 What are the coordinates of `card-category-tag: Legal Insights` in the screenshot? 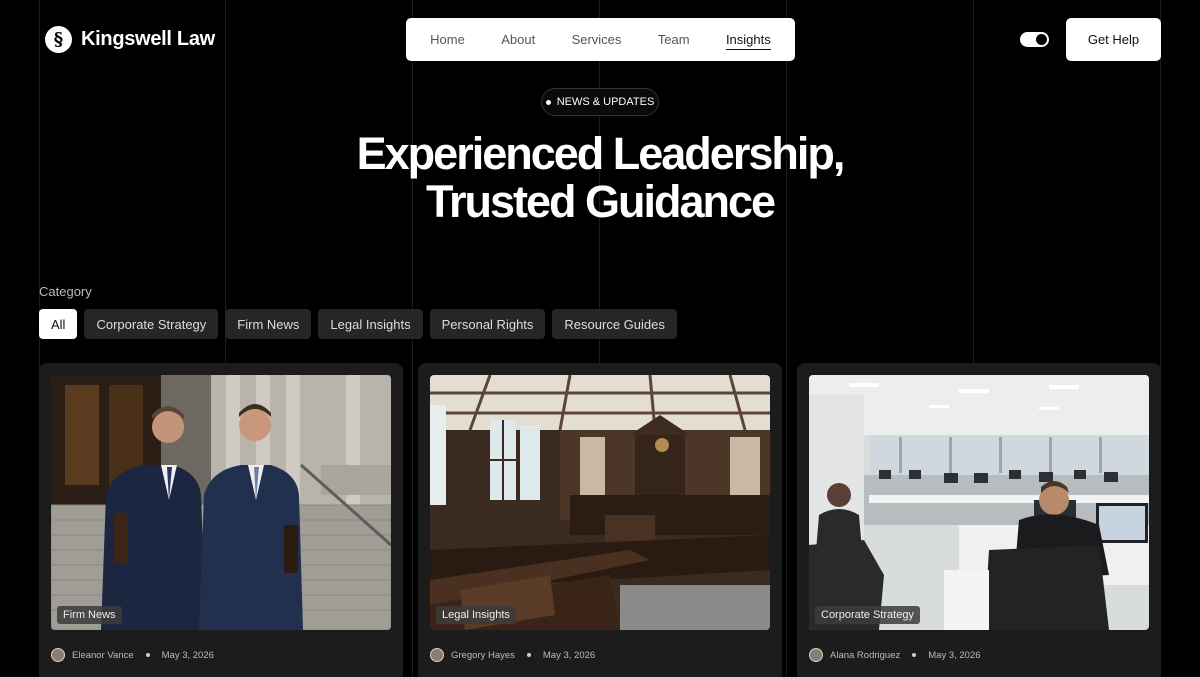 It's located at (476, 615).